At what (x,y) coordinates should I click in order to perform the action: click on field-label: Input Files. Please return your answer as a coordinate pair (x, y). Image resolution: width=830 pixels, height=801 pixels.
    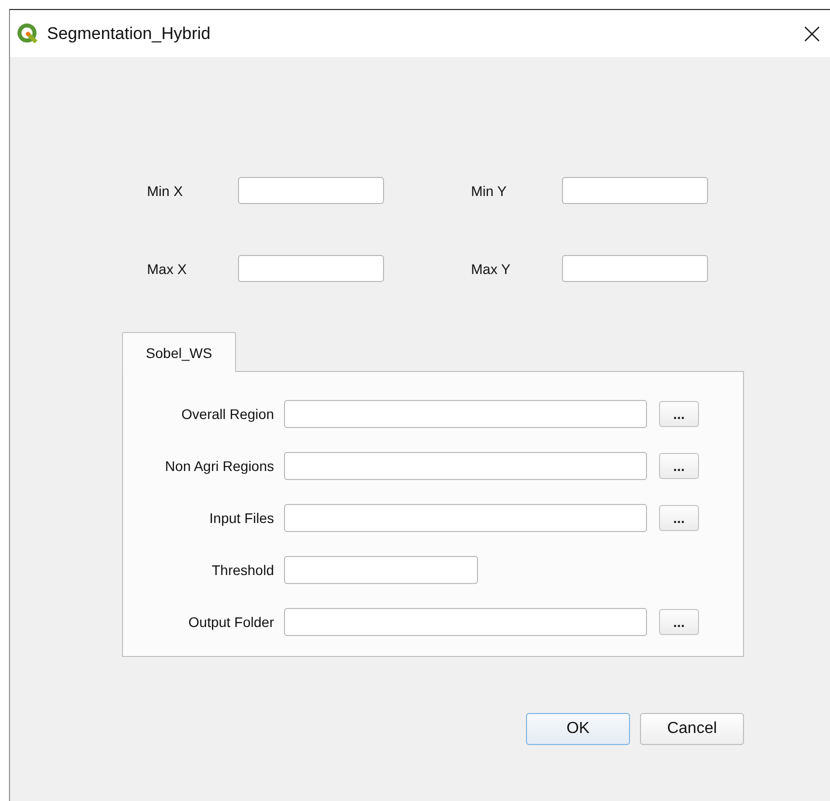
    Looking at the image, I should click on (241, 518).